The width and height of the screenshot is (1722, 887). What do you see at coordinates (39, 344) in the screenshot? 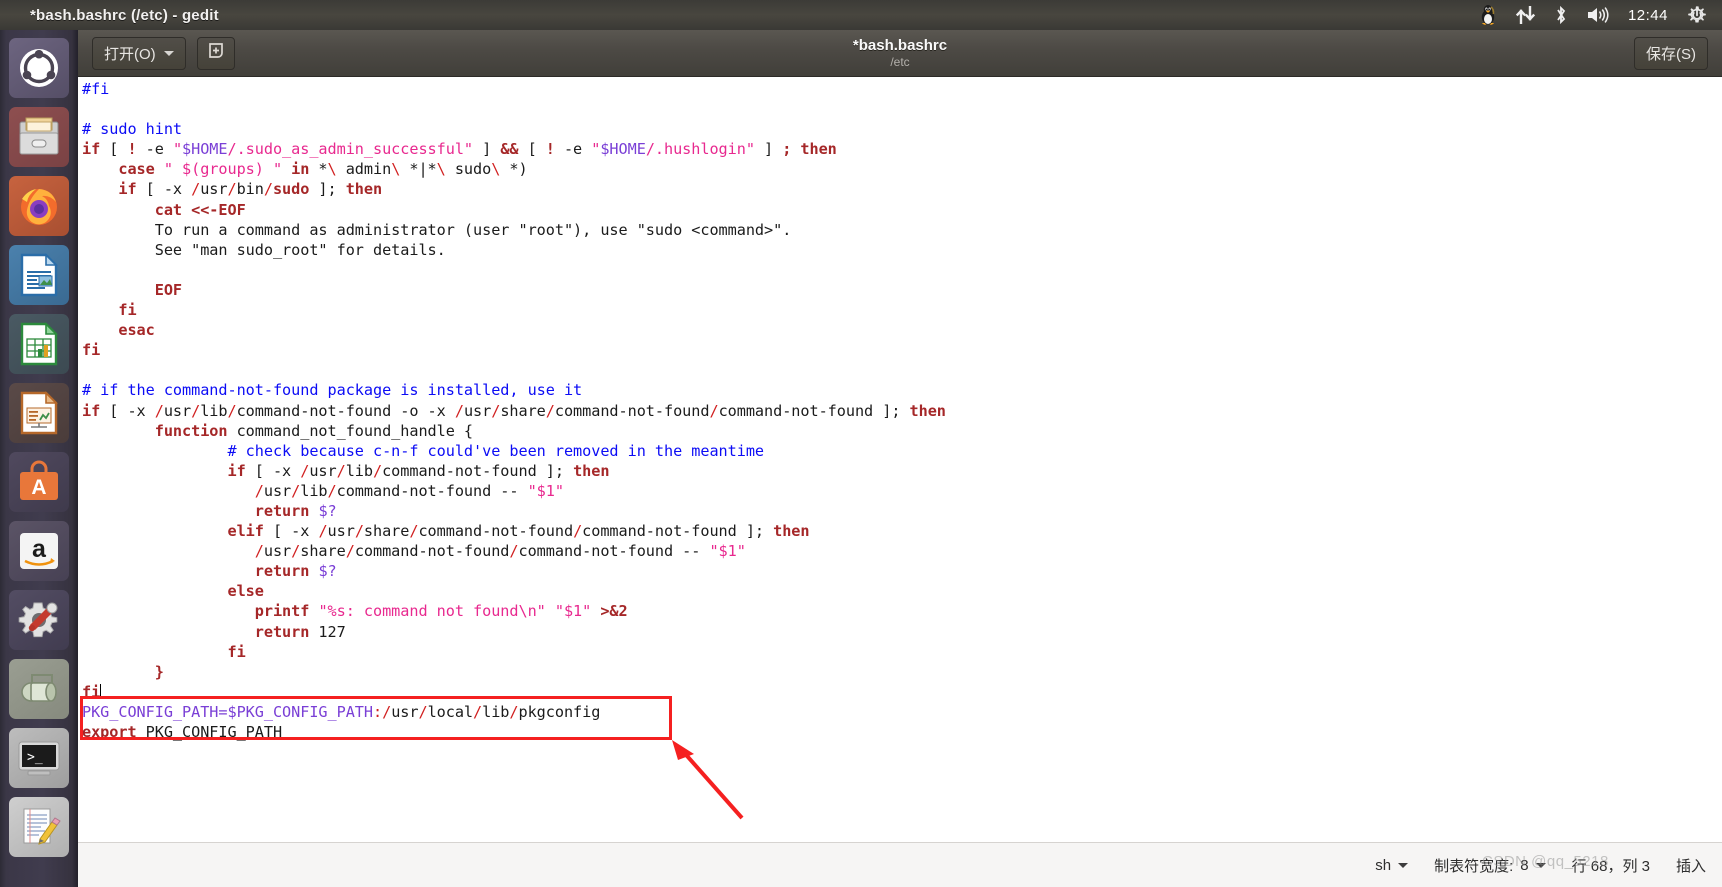
I see `launcher-item-libreoffice-calc` at bounding box center [39, 344].